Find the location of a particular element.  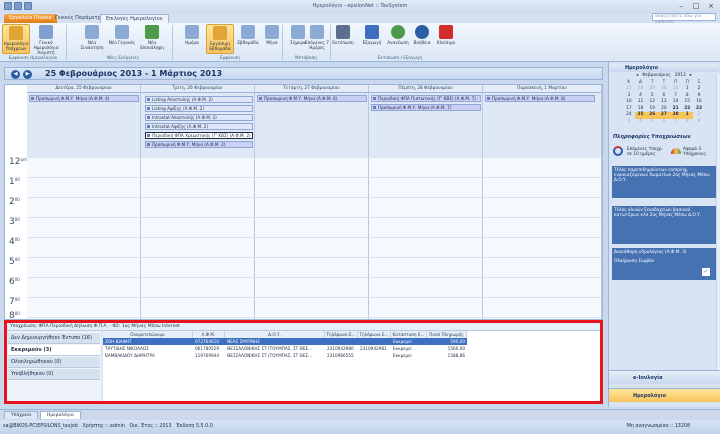

sidebar-scrollbar is located at coordinates (718, 224).